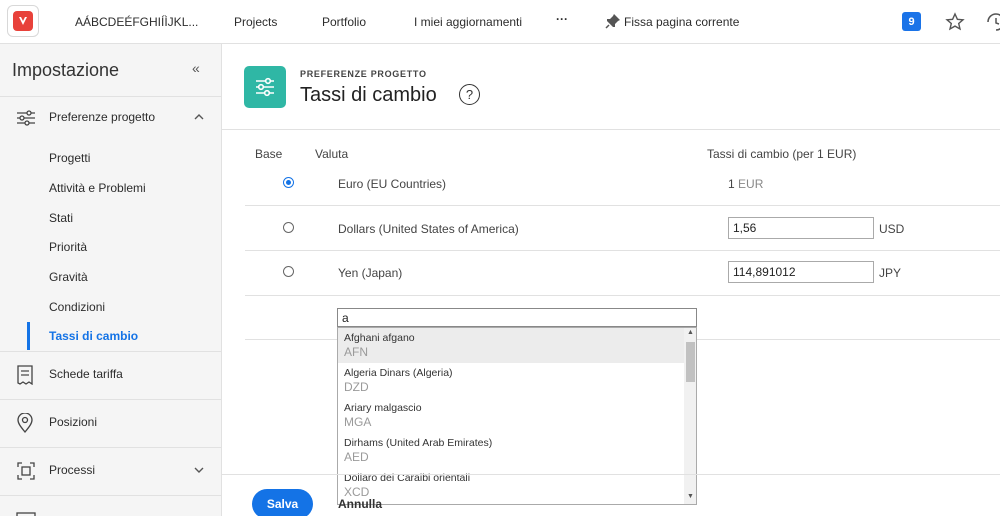  What do you see at coordinates (25, 377) in the screenshot?
I see `receipt-icon` at bounding box center [25, 377].